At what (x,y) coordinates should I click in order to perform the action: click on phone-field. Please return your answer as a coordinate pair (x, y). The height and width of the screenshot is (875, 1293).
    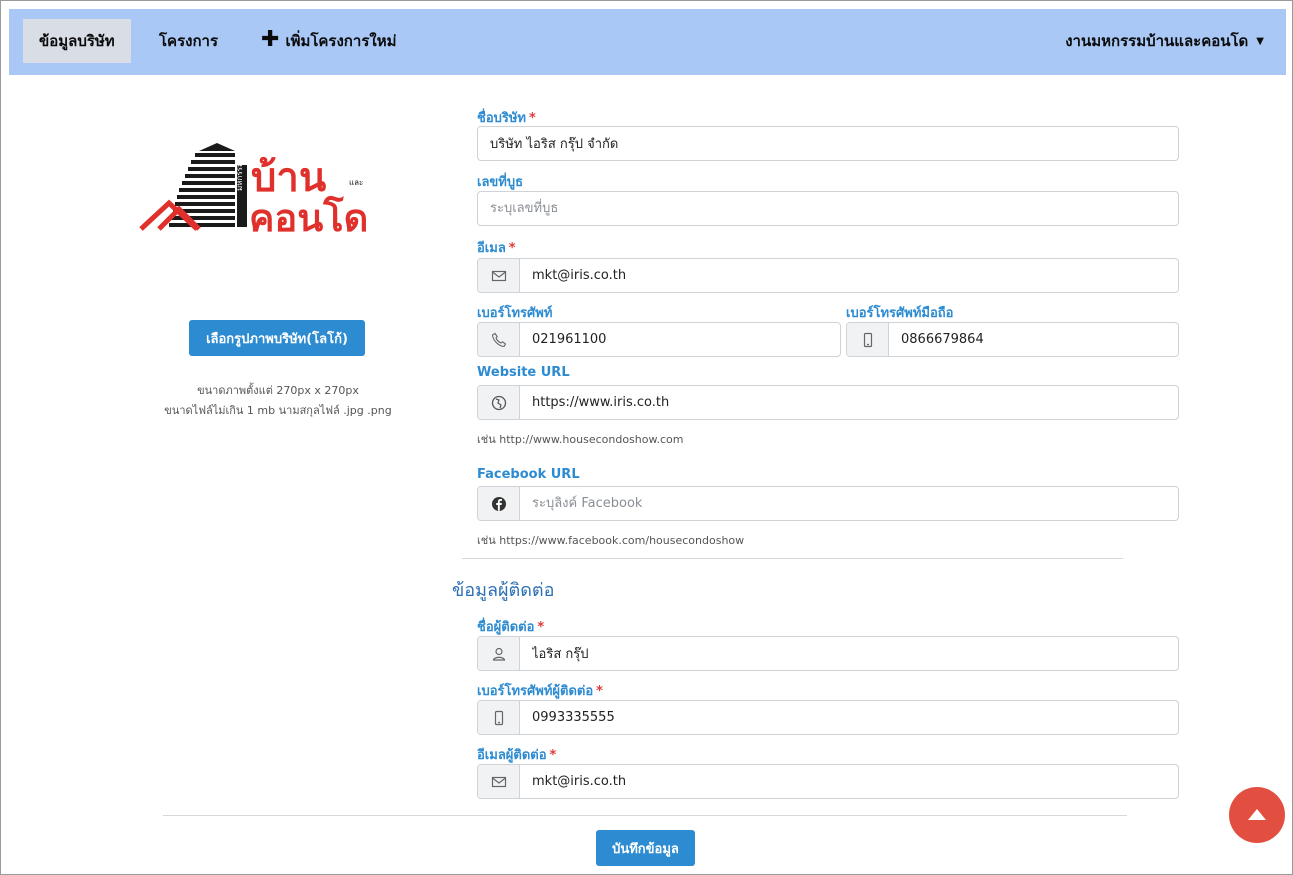
    Looking at the image, I should click on (659, 339).